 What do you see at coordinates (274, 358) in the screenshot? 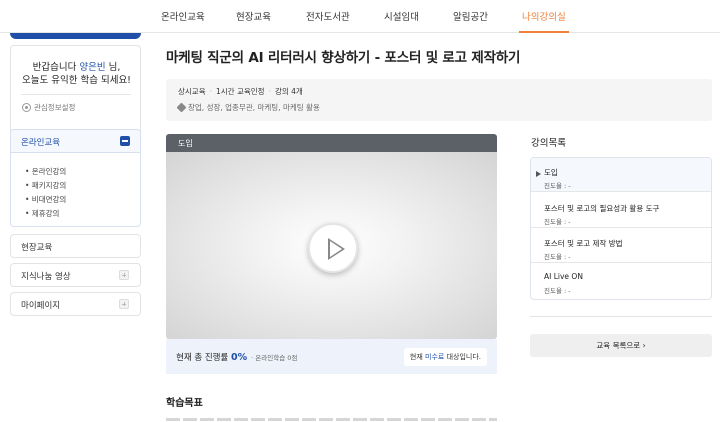
I see `progress-sub: · 온라인학습 0점` at bounding box center [274, 358].